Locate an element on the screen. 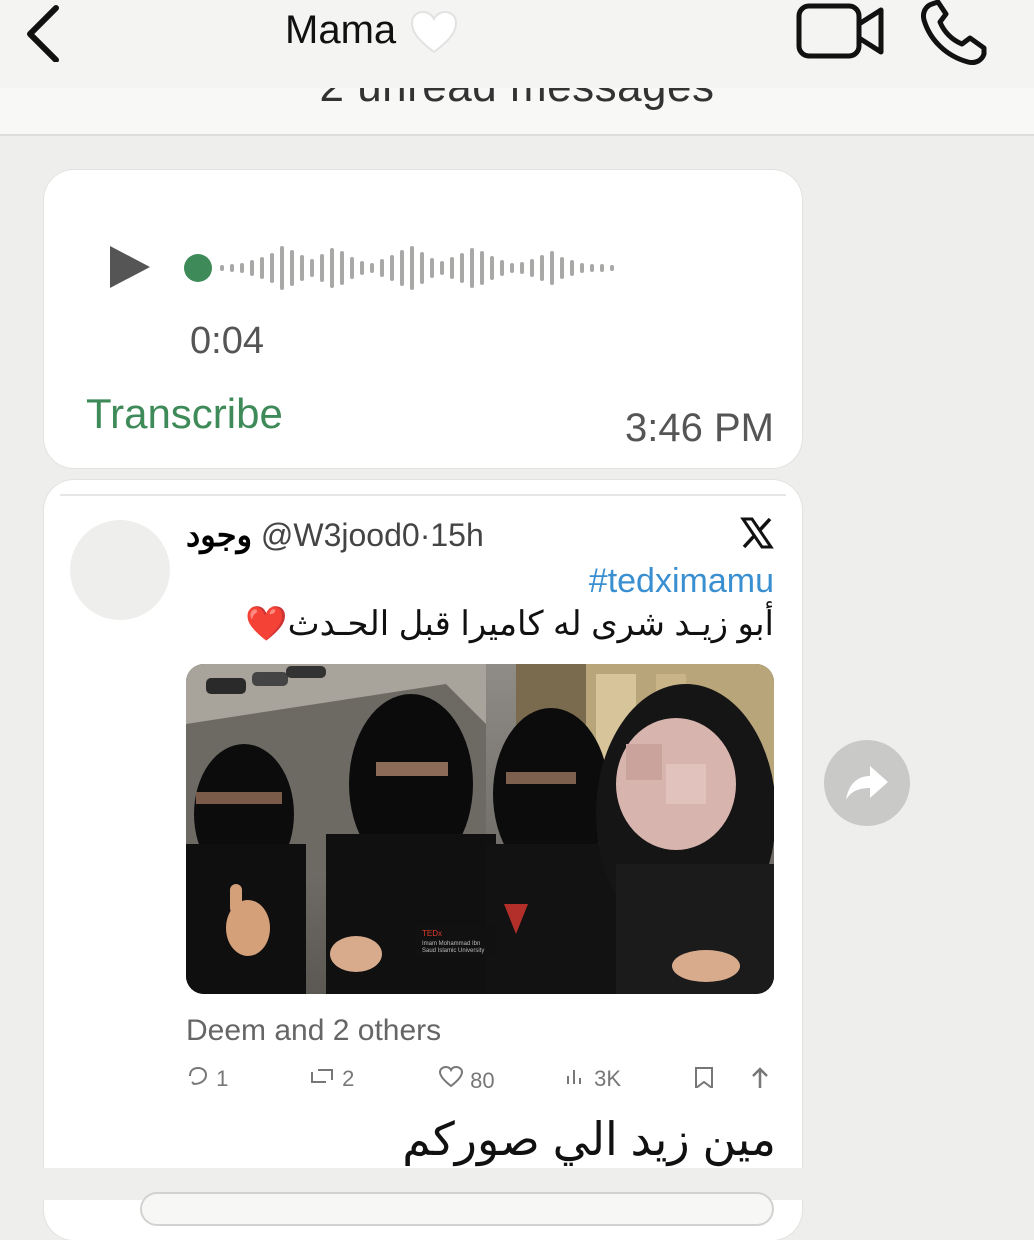 This screenshot has width=1034, height=1240. tweet-action-bar: 1 2 80 3K is located at coordinates (481, 1078).